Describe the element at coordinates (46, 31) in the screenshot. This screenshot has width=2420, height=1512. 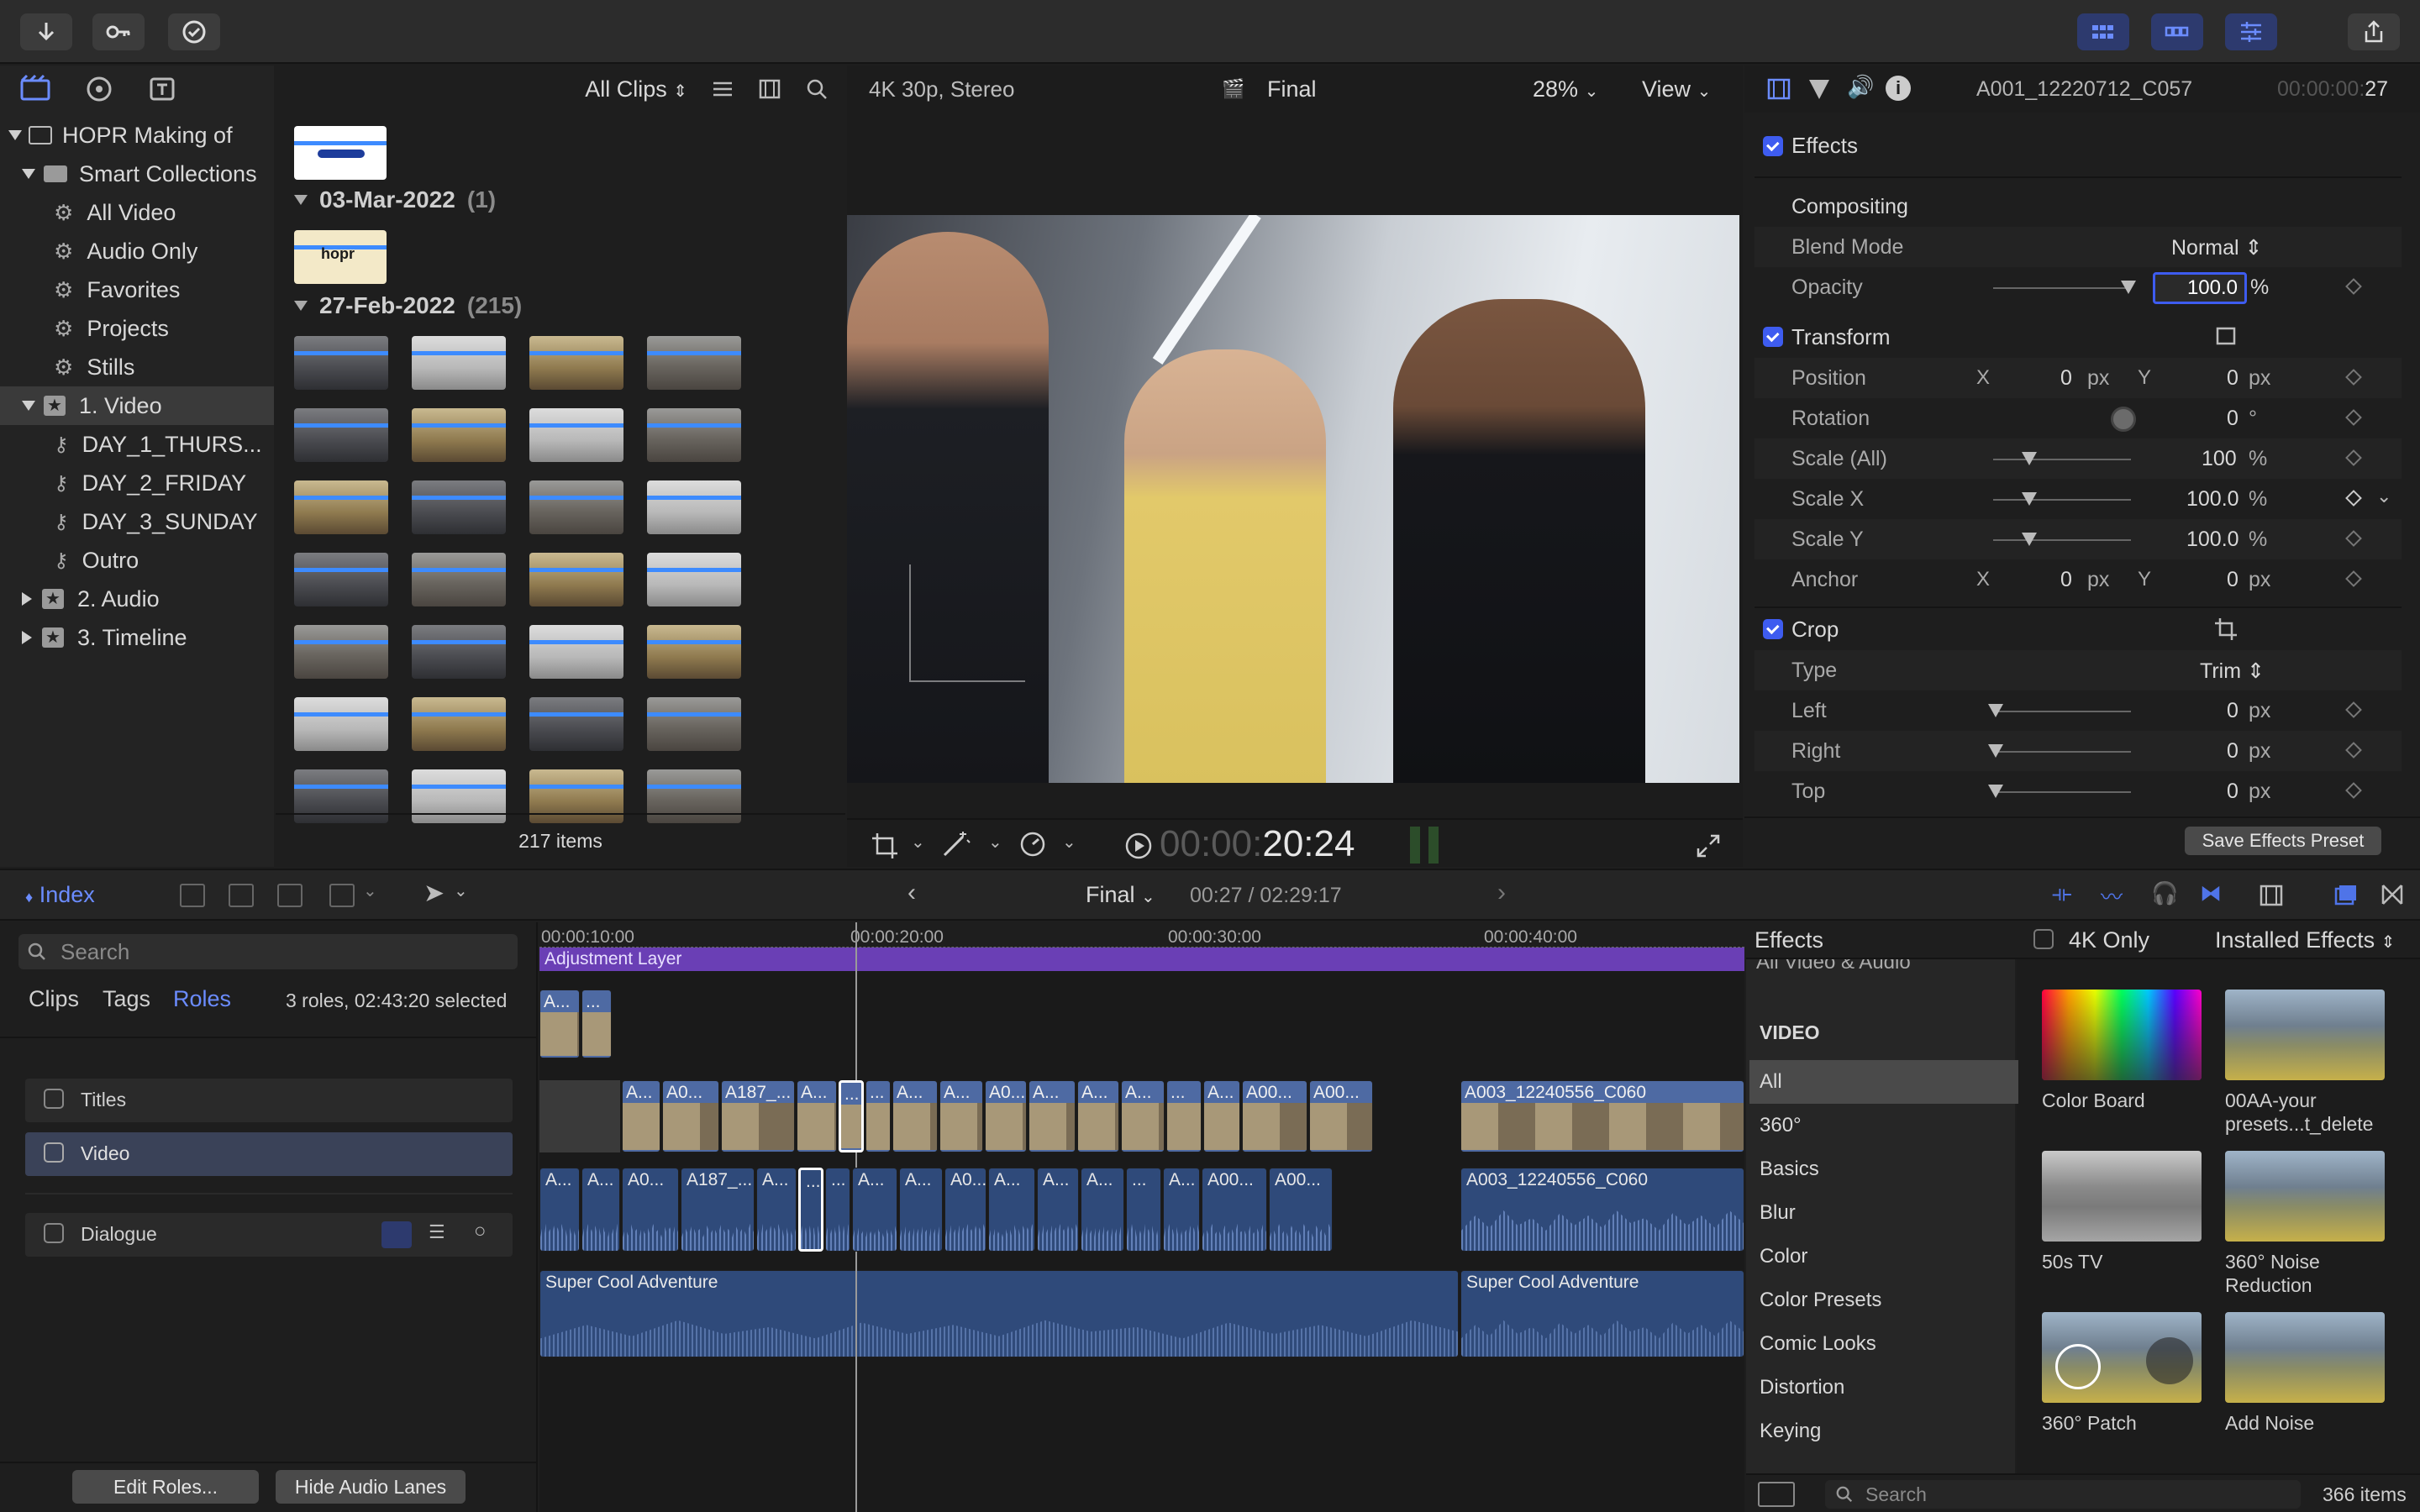
I see `import-button` at that location.